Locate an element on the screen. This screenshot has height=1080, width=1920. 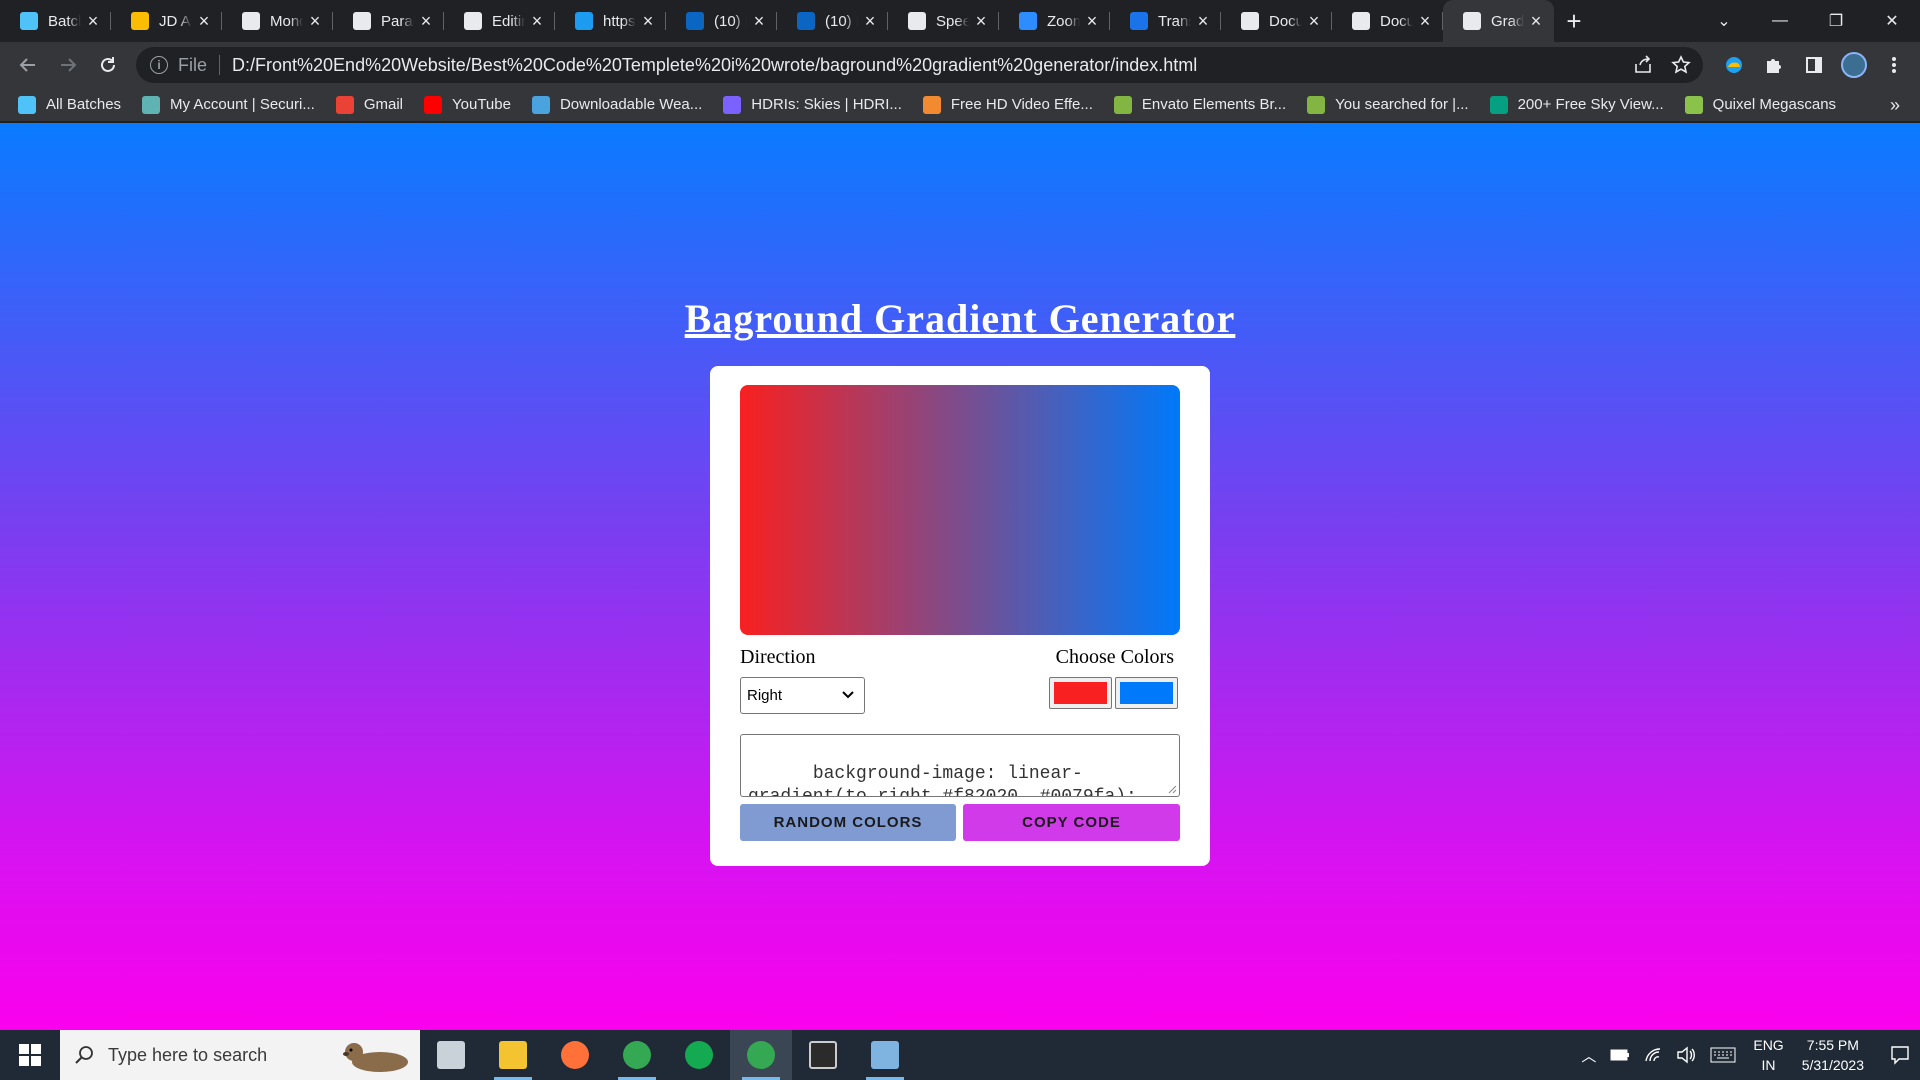
edge-extension-icon is located at coordinates (1734, 65).